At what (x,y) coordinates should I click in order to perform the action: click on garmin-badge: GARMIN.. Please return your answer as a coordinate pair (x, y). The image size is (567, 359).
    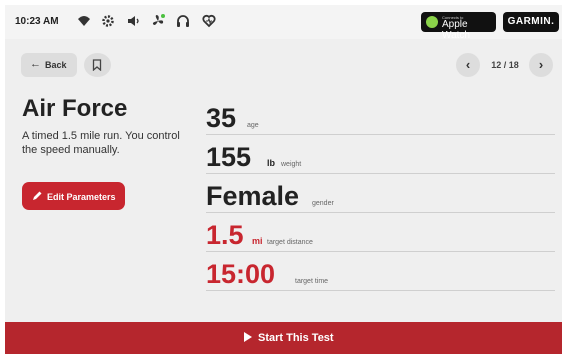
    Looking at the image, I should click on (531, 22).